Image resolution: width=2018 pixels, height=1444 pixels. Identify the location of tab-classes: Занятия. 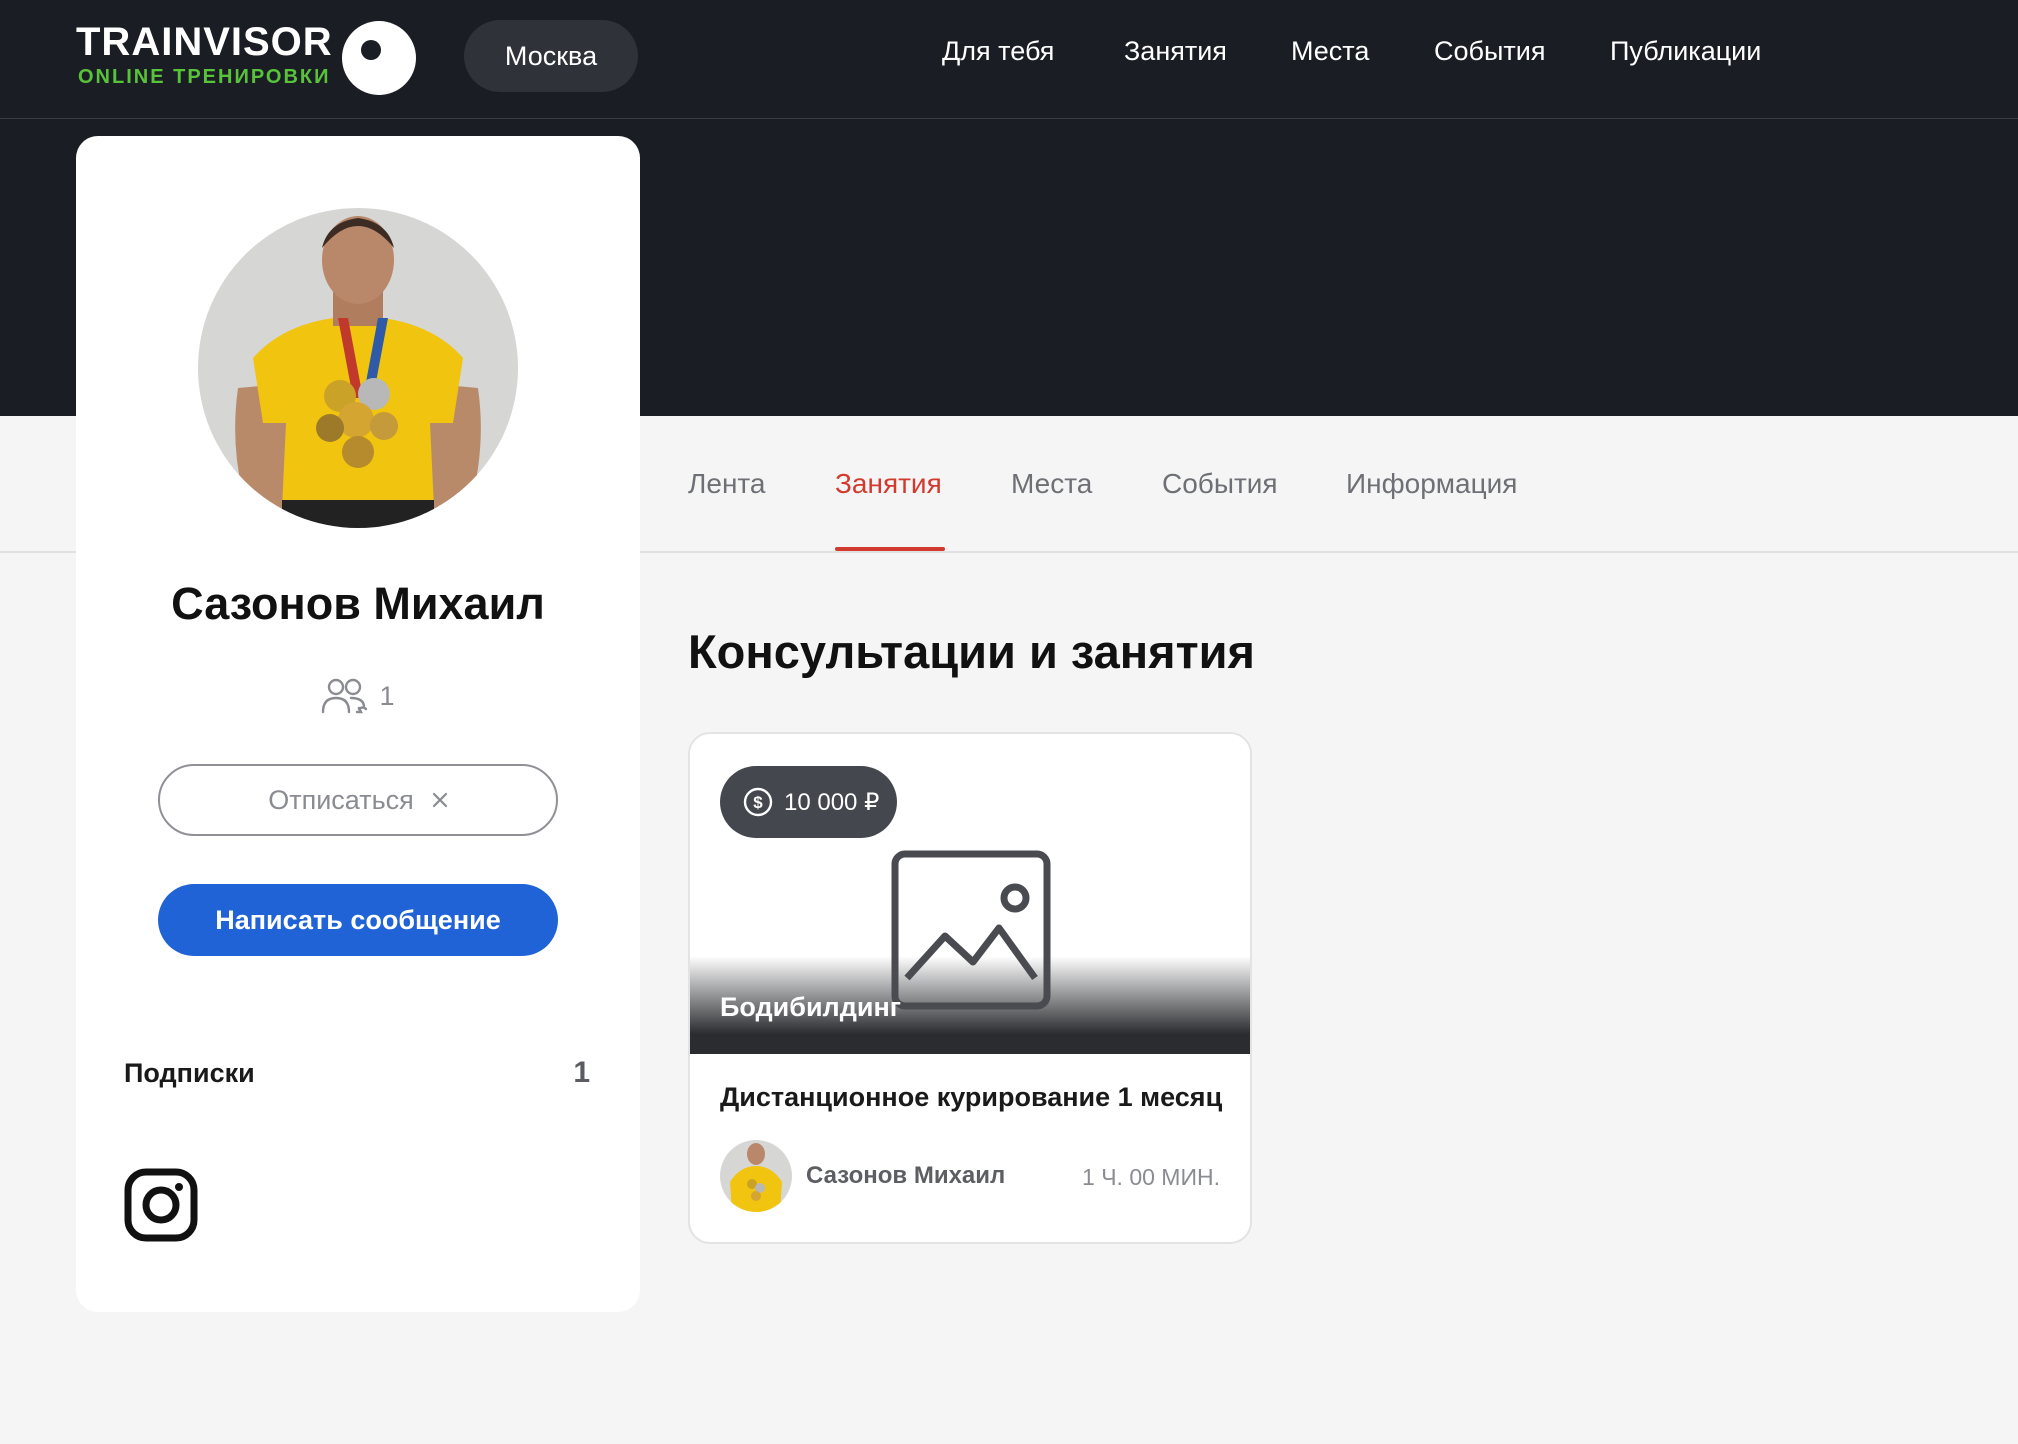
(888, 484).